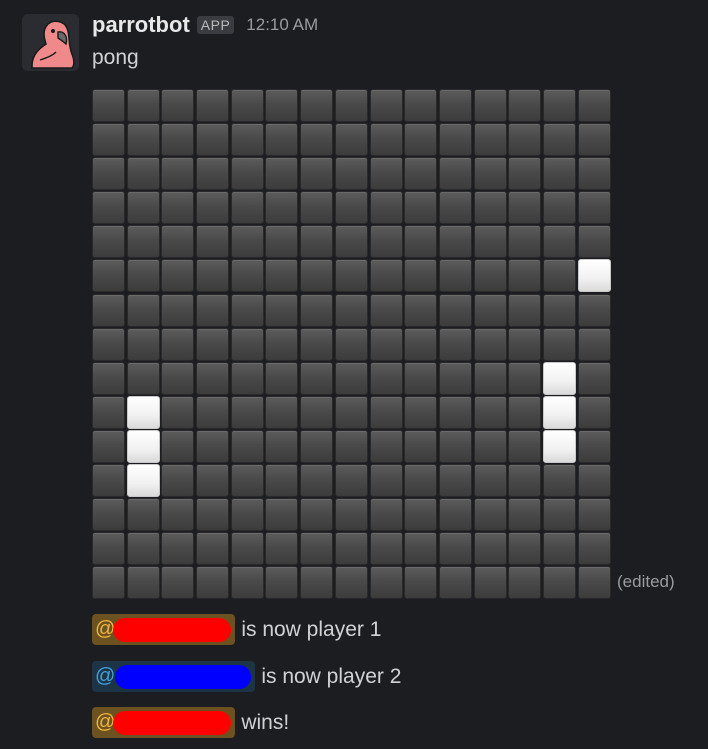  I want to click on event-line: @ is now player 1, so click(236, 629).